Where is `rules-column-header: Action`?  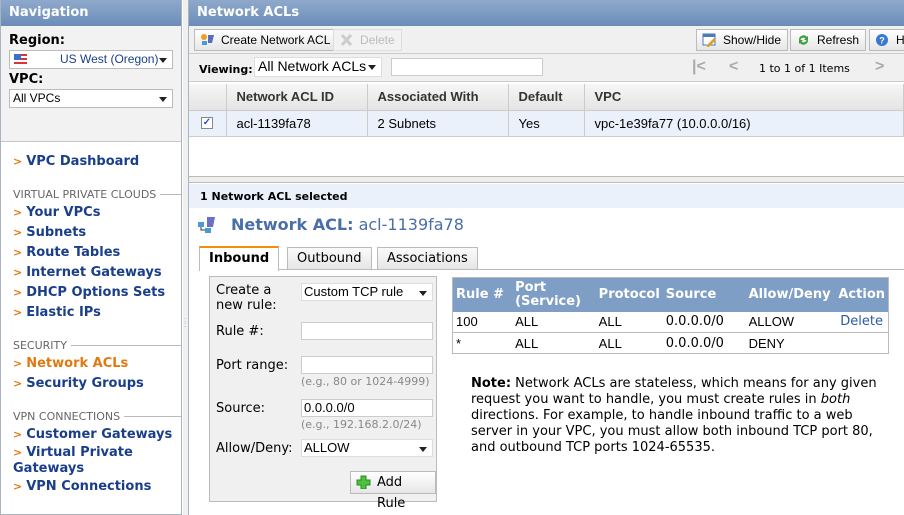
rules-column-header: Action is located at coordinates (862, 294).